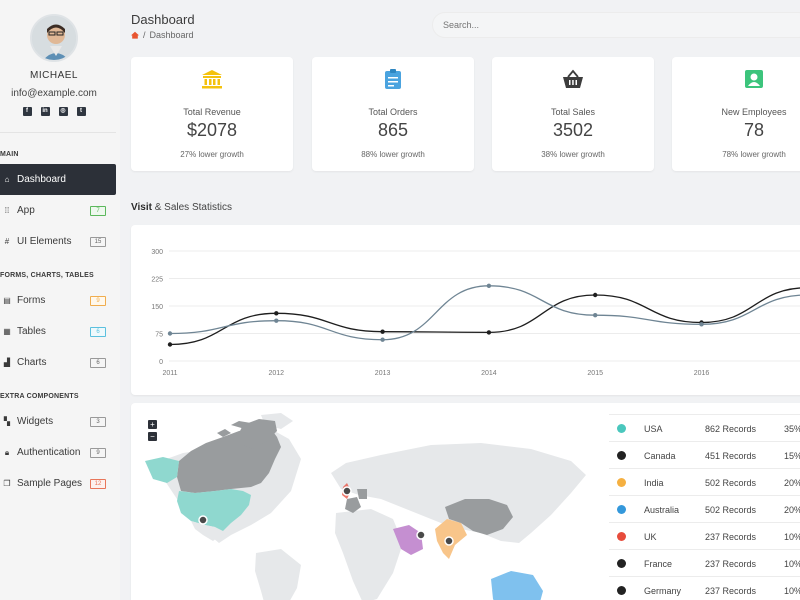 The width and height of the screenshot is (800, 600). Describe the element at coordinates (98, 421) in the screenshot. I see `badge: 3` at that location.